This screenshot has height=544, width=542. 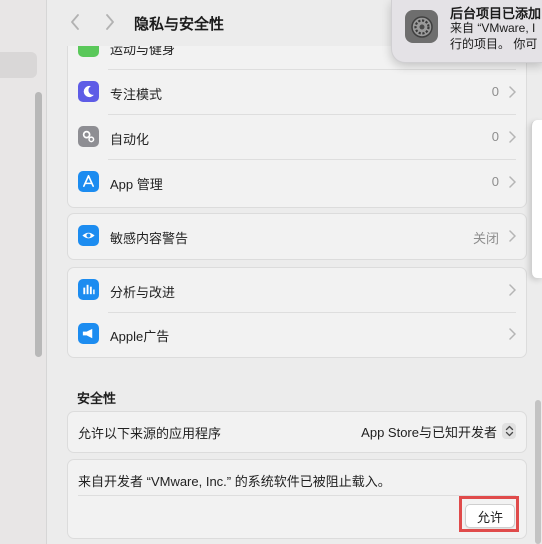 I want to click on forward-button, so click(x=110, y=22).